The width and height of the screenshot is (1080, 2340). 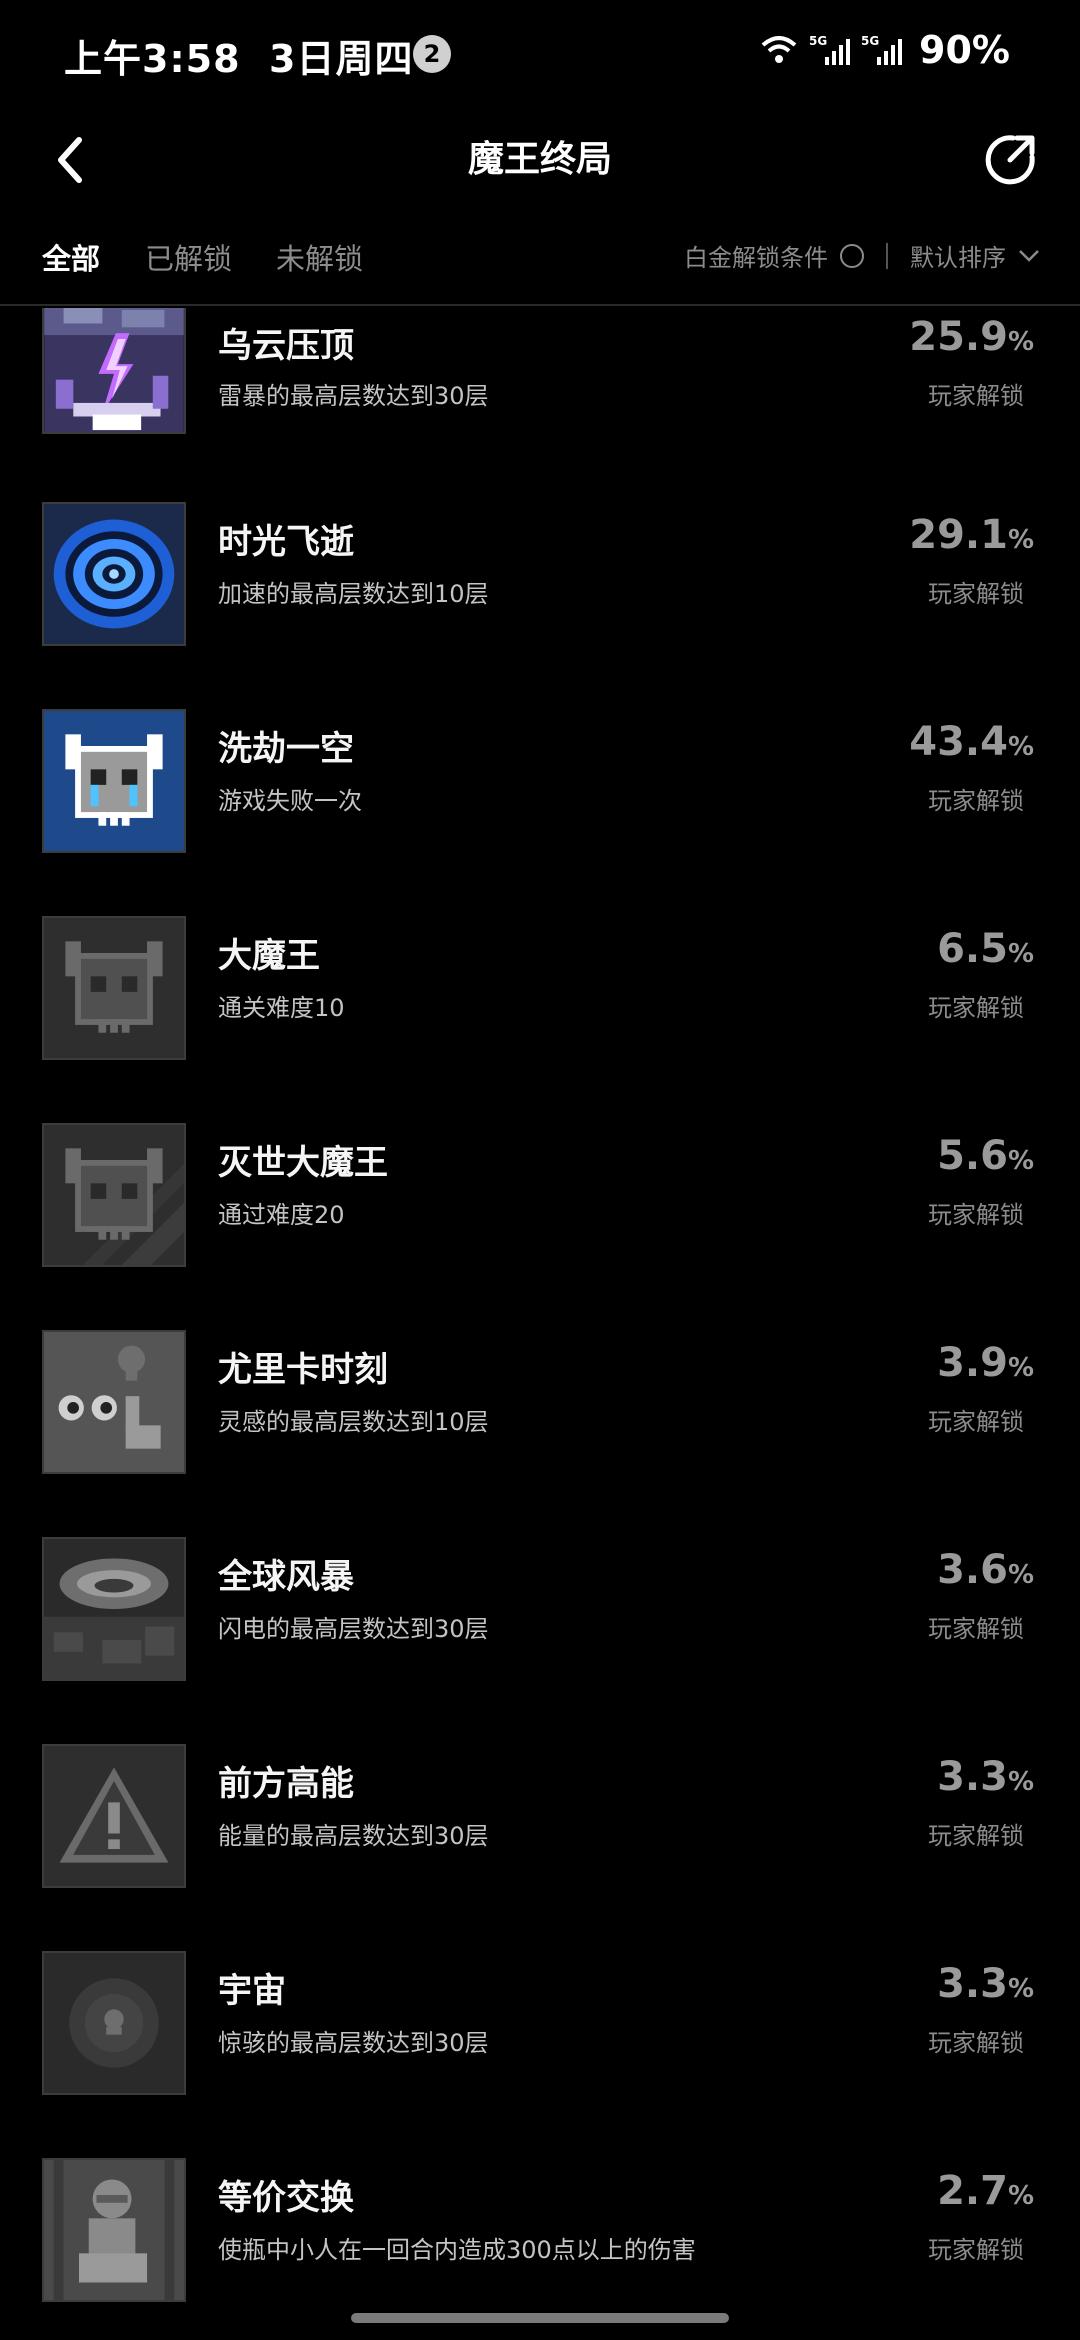 I want to click on list-item: 乌云压顶 雷暴的最高层数达到30层 25.9% 玩家解锁, so click(x=540, y=411).